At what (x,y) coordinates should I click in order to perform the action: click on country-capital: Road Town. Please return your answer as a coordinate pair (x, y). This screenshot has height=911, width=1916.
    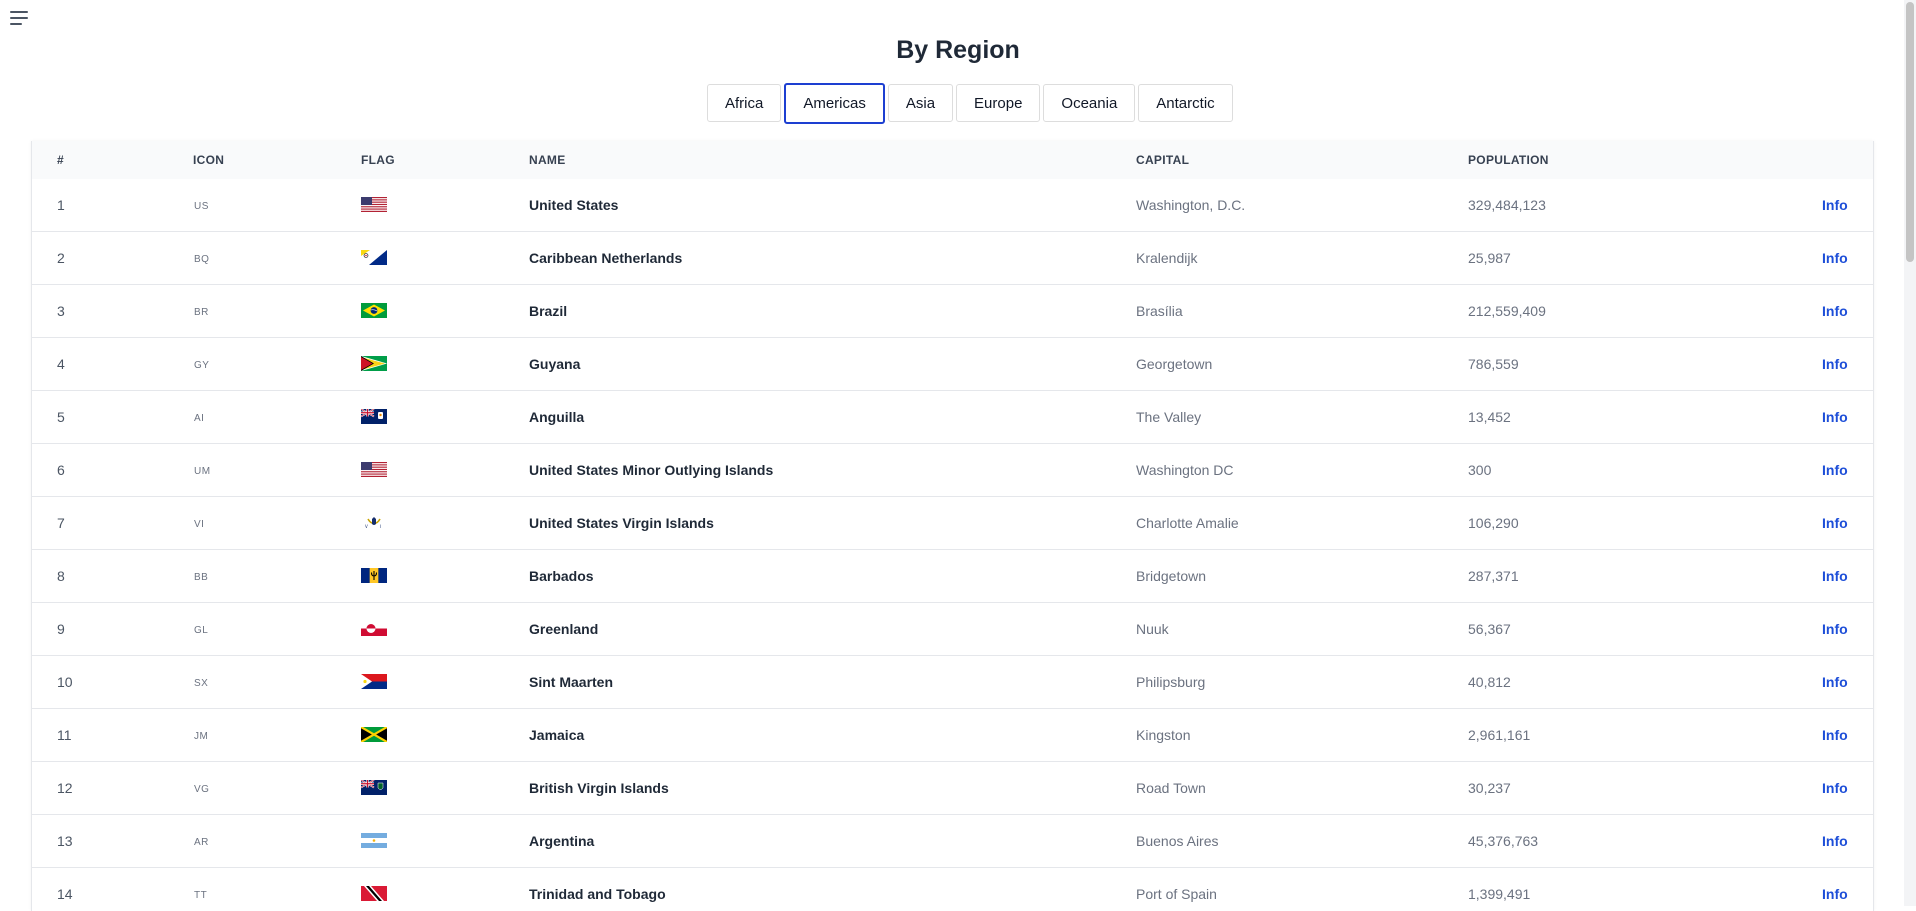
    Looking at the image, I should click on (1171, 788).